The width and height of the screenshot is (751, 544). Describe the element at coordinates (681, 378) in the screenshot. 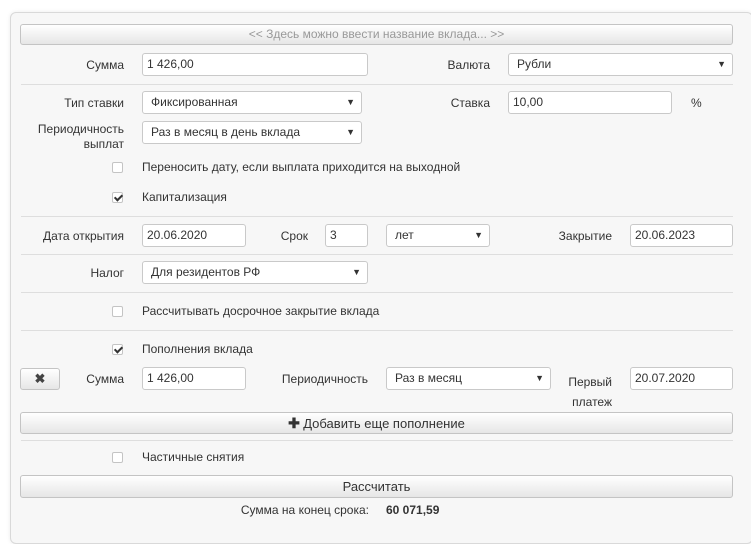

I see `first-payment-input: 20.07.2020` at that location.